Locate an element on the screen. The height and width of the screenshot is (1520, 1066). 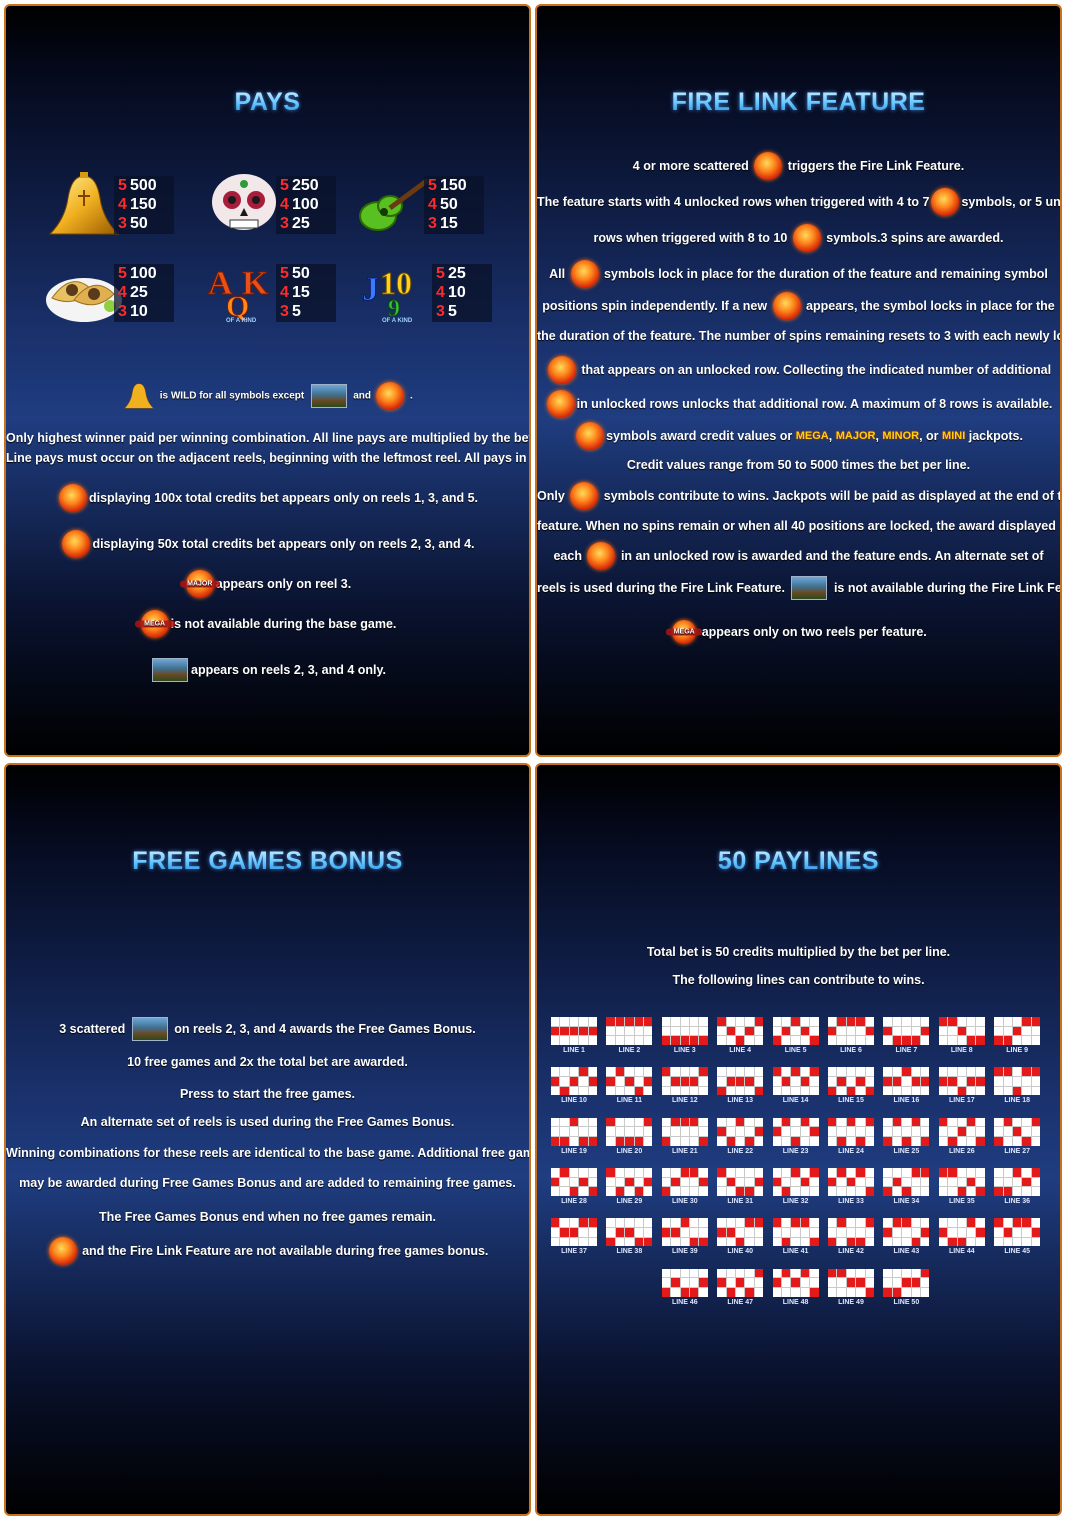
paytable-values: 5 25 4 10 35 is located at coordinates (462, 293).